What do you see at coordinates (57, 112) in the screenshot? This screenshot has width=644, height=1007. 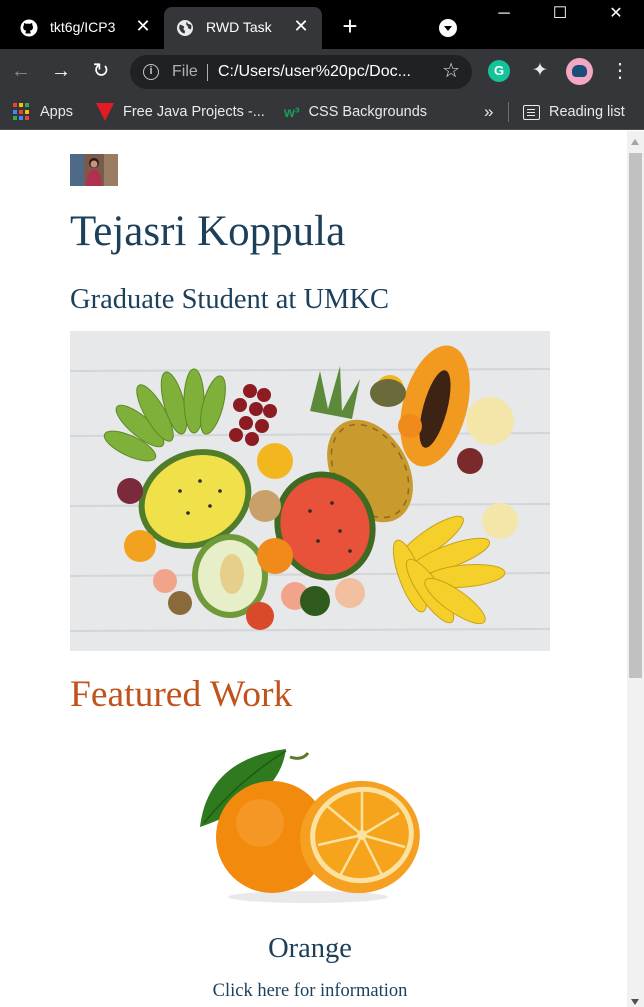 I see `bookmark-label: Apps` at bounding box center [57, 112].